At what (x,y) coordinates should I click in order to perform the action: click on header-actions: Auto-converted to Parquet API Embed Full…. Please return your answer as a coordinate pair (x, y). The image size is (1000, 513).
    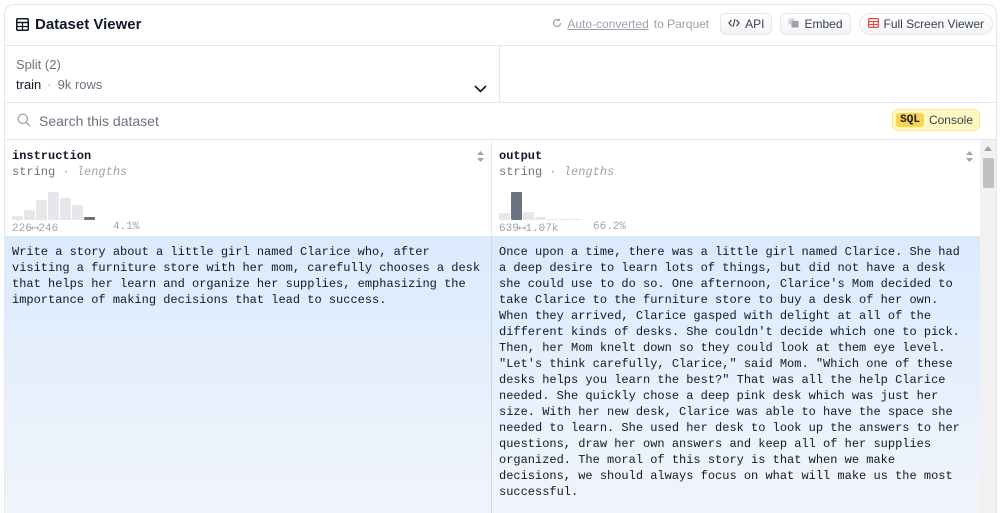
    Looking at the image, I should click on (772, 24).